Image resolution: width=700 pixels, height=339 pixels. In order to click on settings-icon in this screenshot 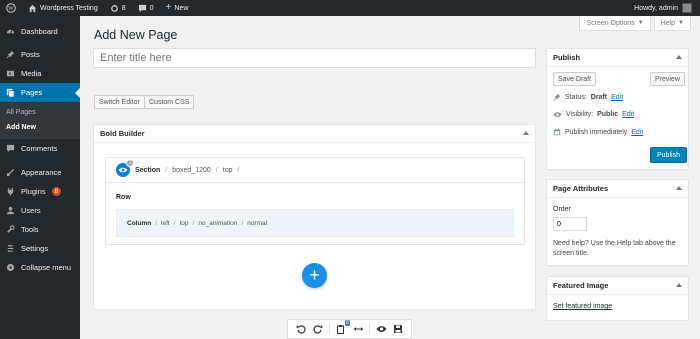, I will do `click(10, 248)`.